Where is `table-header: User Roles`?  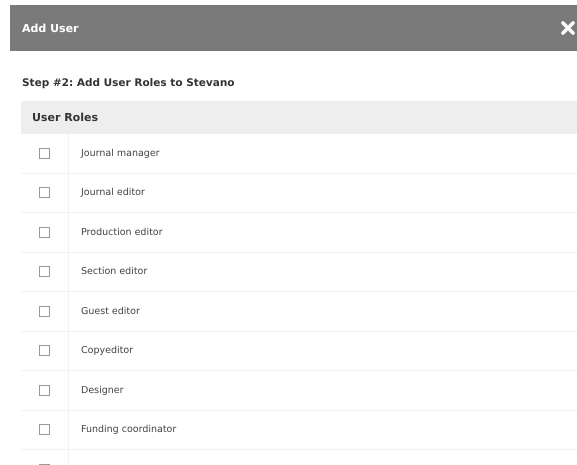
table-header: User Roles is located at coordinates (299, 117).